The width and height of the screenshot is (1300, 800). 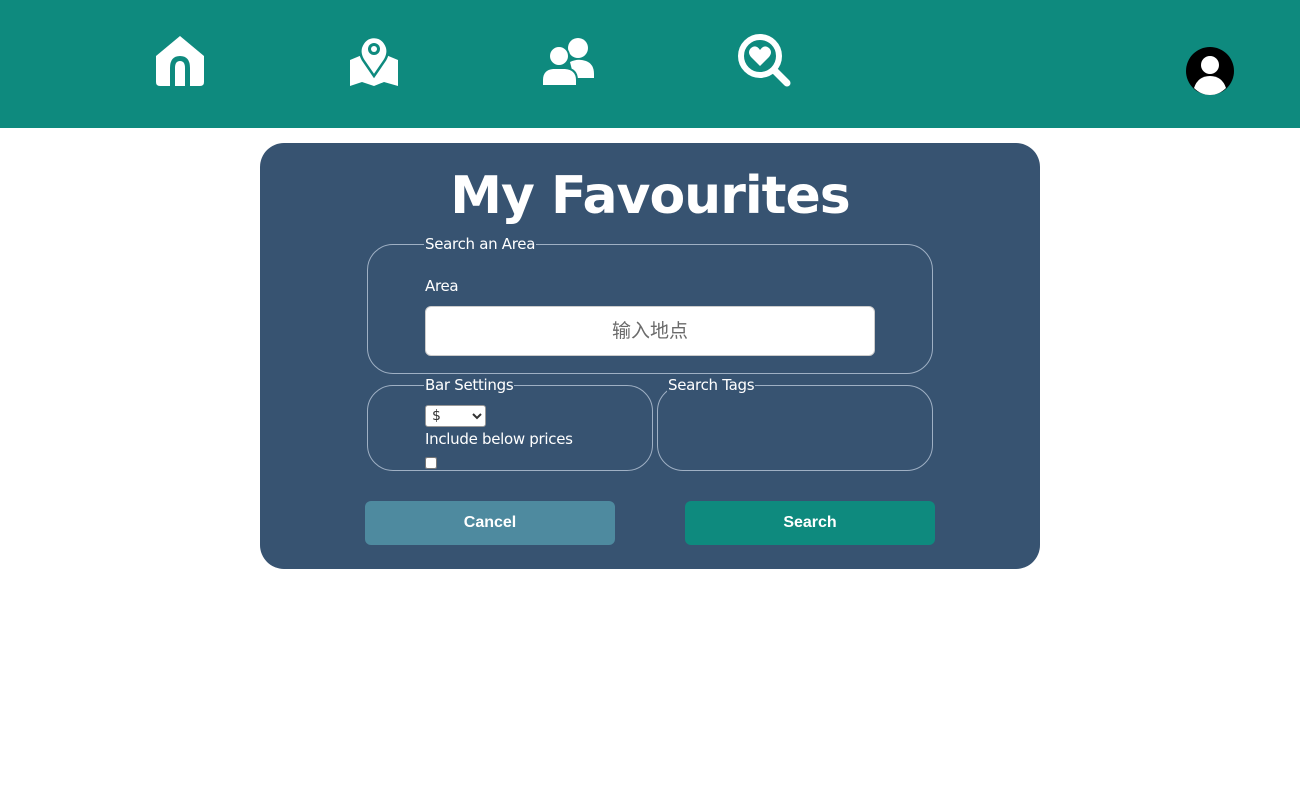 What do you see at coordinates (442, 286) in the screenshot?
I see `area-label: Area` at bounding box center [442, 286].